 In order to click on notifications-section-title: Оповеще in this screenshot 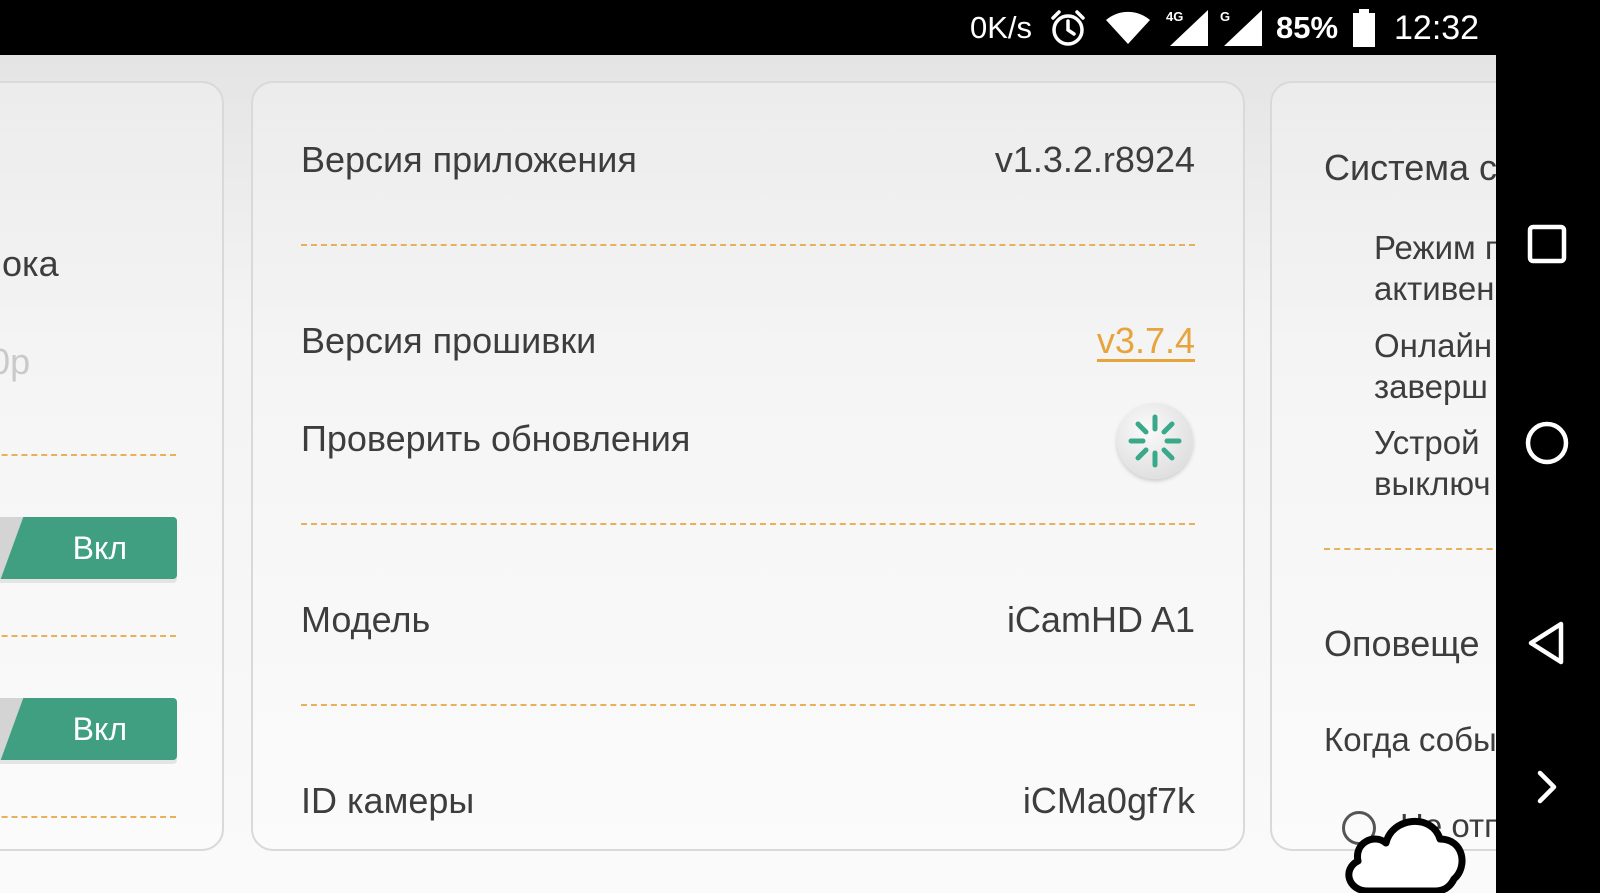, I will do `click(1402, 643)`.